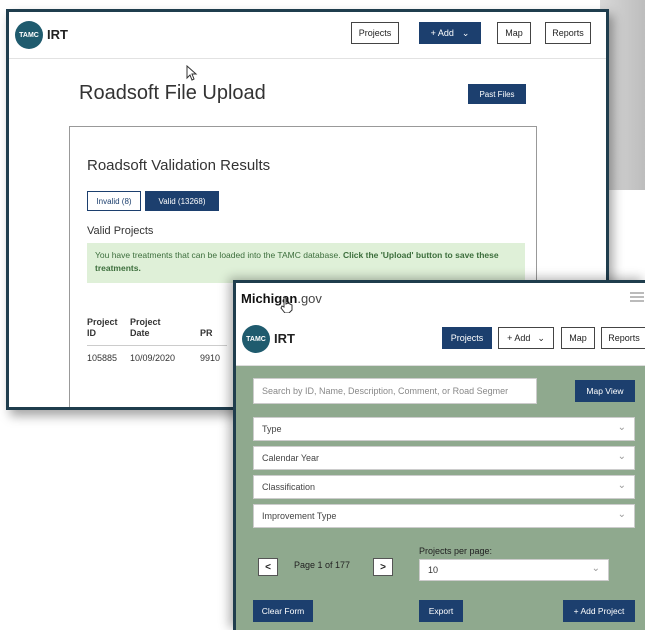 The image size is (645, 630). I want to click on panel-title: Roadsoft Validation Results, so click(179, 165).